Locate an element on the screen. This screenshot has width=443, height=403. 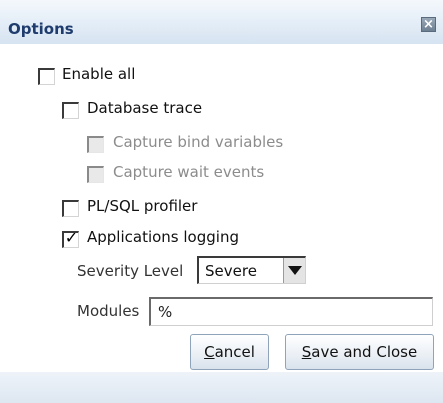
capture-bind-variables-checkbox is located at coordinates (95, 144).